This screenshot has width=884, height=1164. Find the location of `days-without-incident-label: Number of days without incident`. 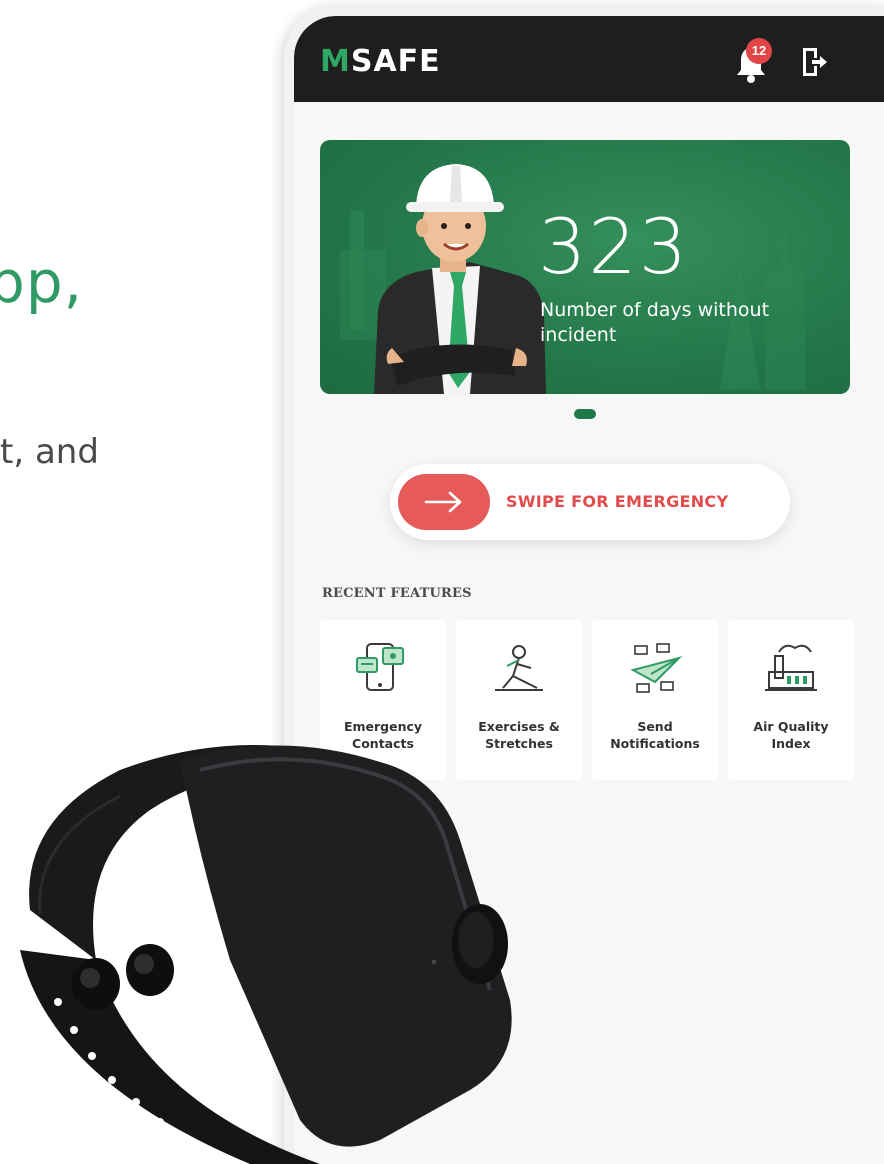

days-without-incident-label: Number of days without incident is located at coordinates (655, 322).